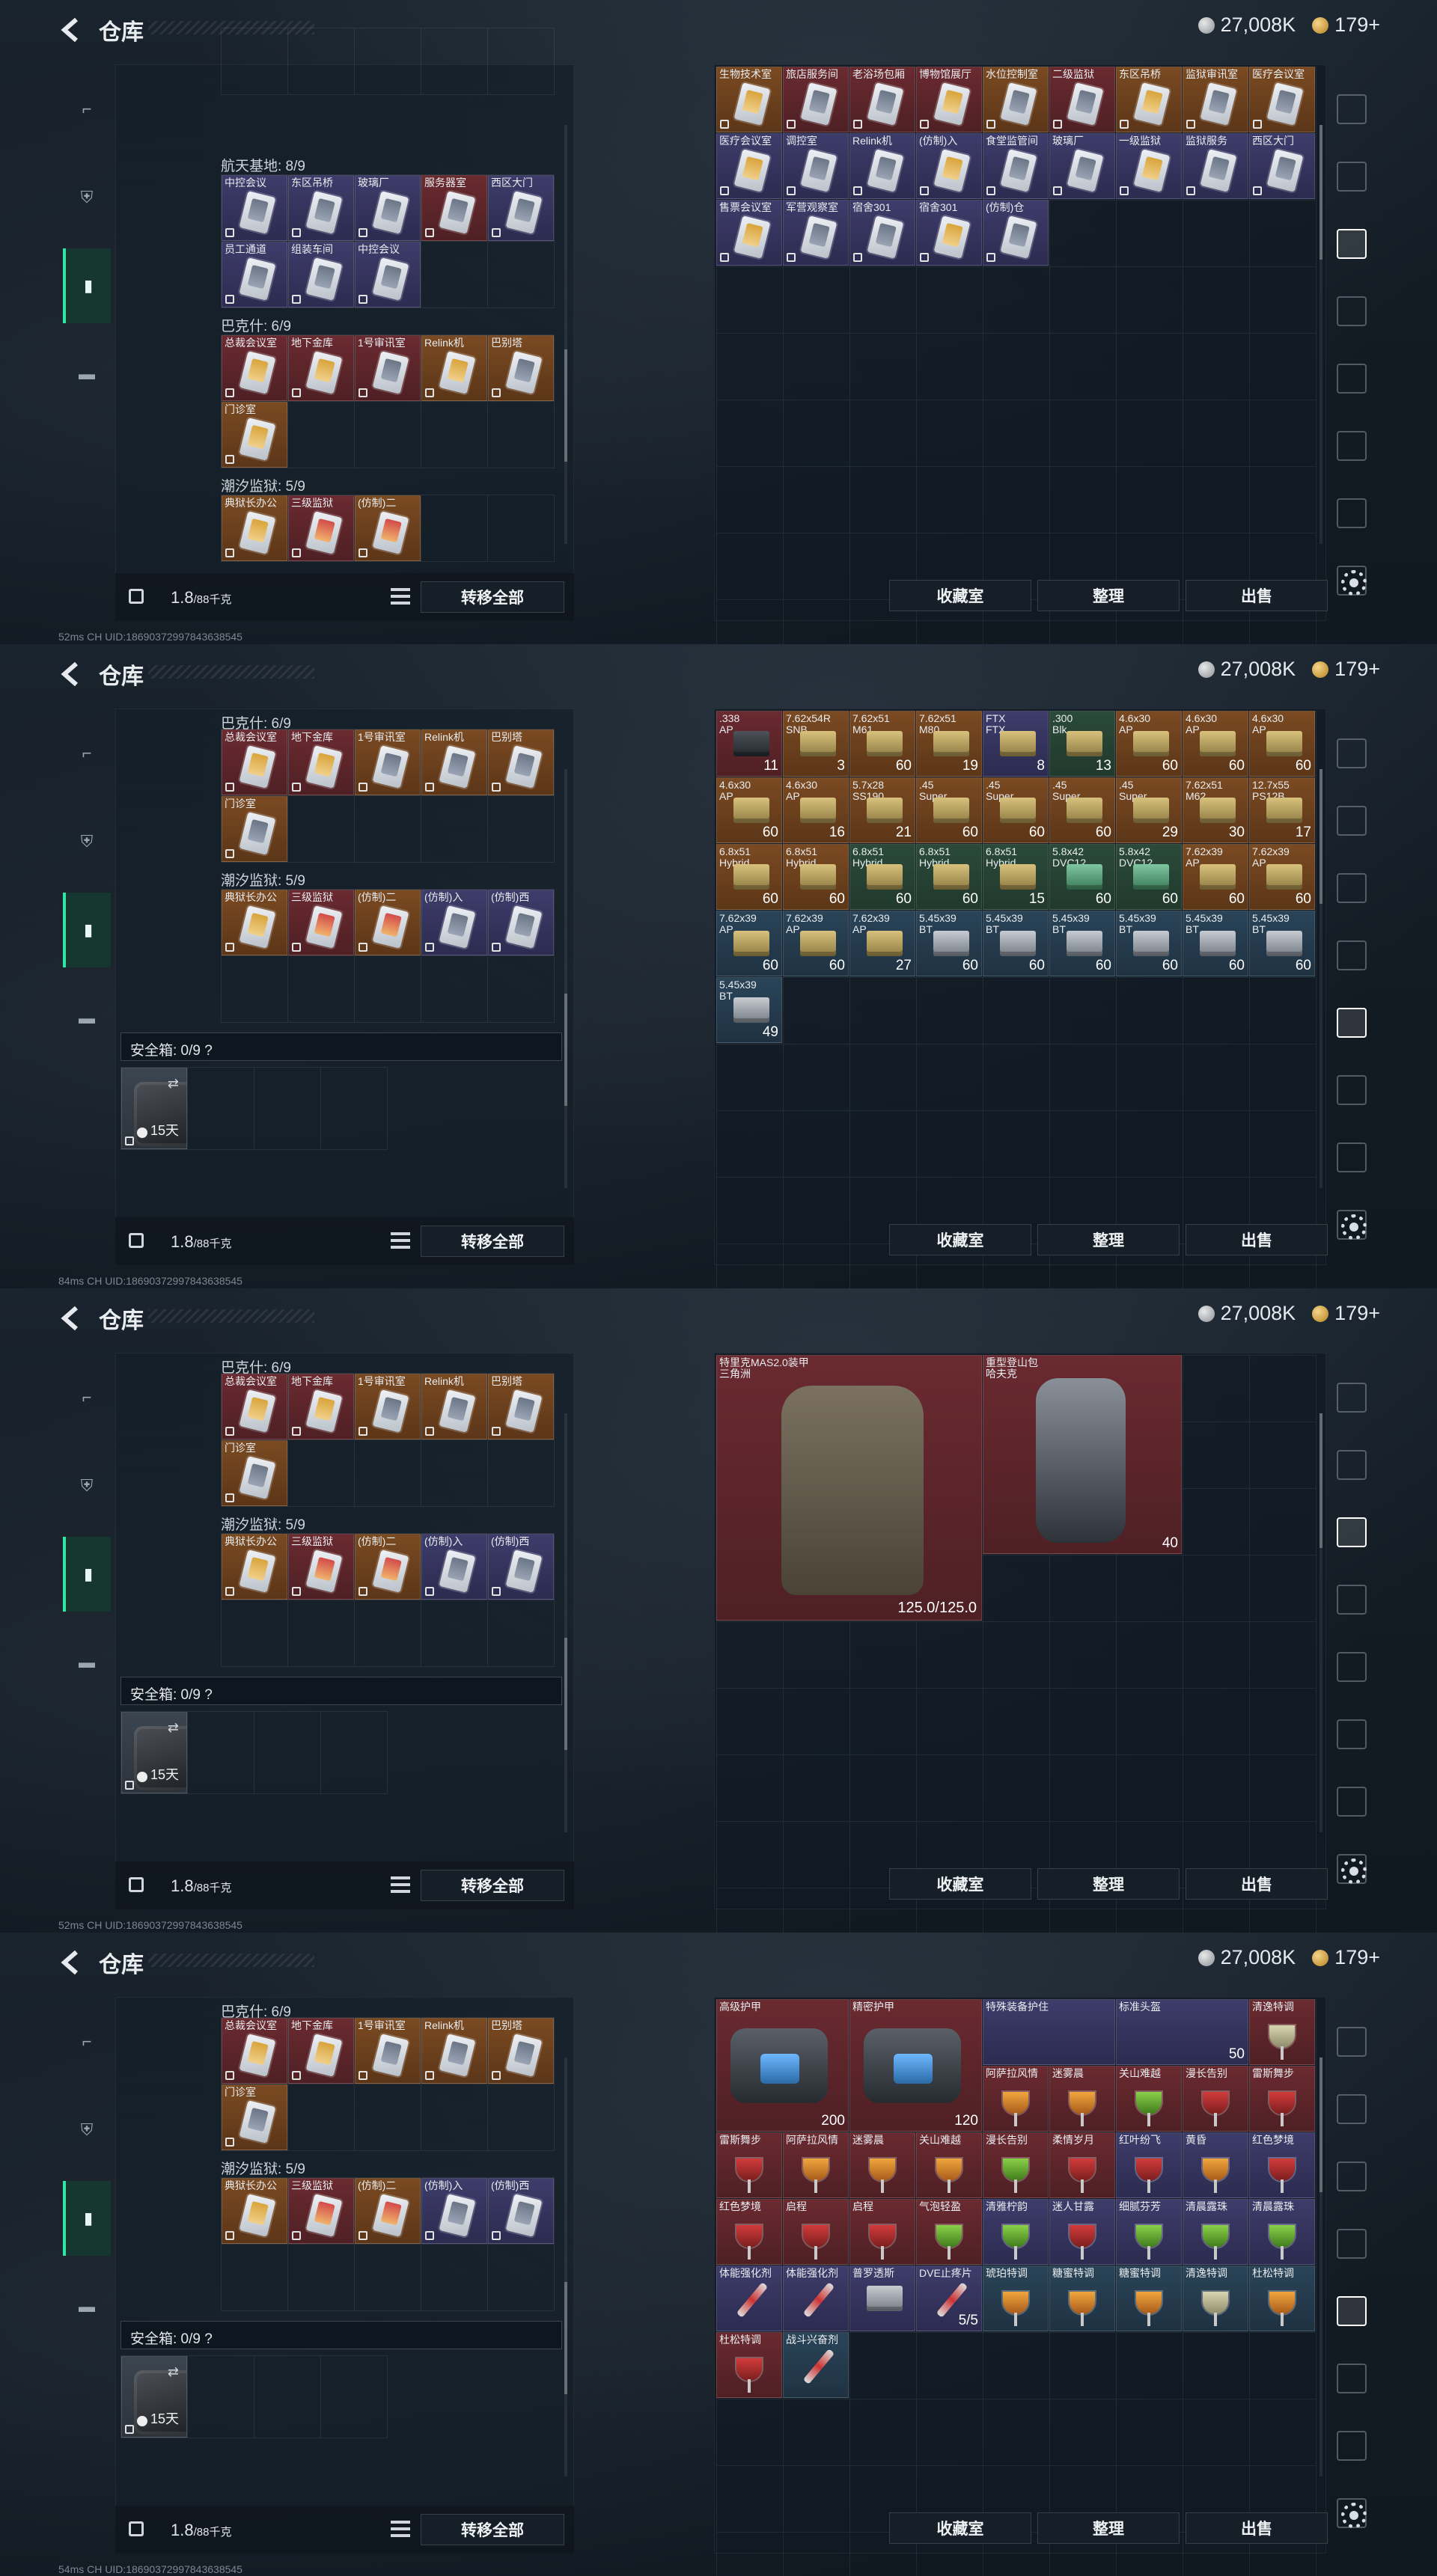  Describe the element at coordinates (521, 208) in the screenshot. I see `keycard-item: 西区大门` at that location.